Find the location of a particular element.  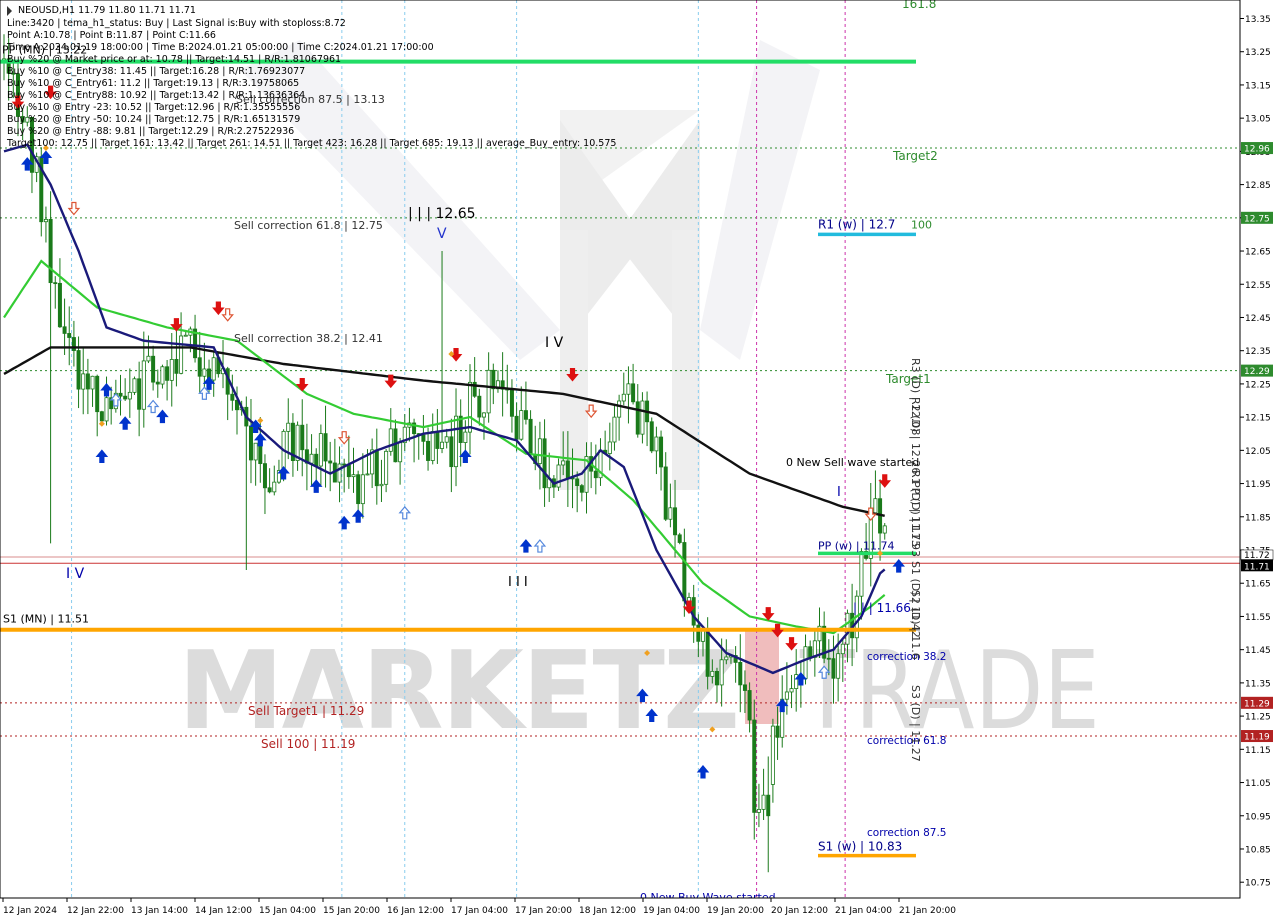

x-tick-label: 13 Jan 14:00 is located at coordinates (159, 911).